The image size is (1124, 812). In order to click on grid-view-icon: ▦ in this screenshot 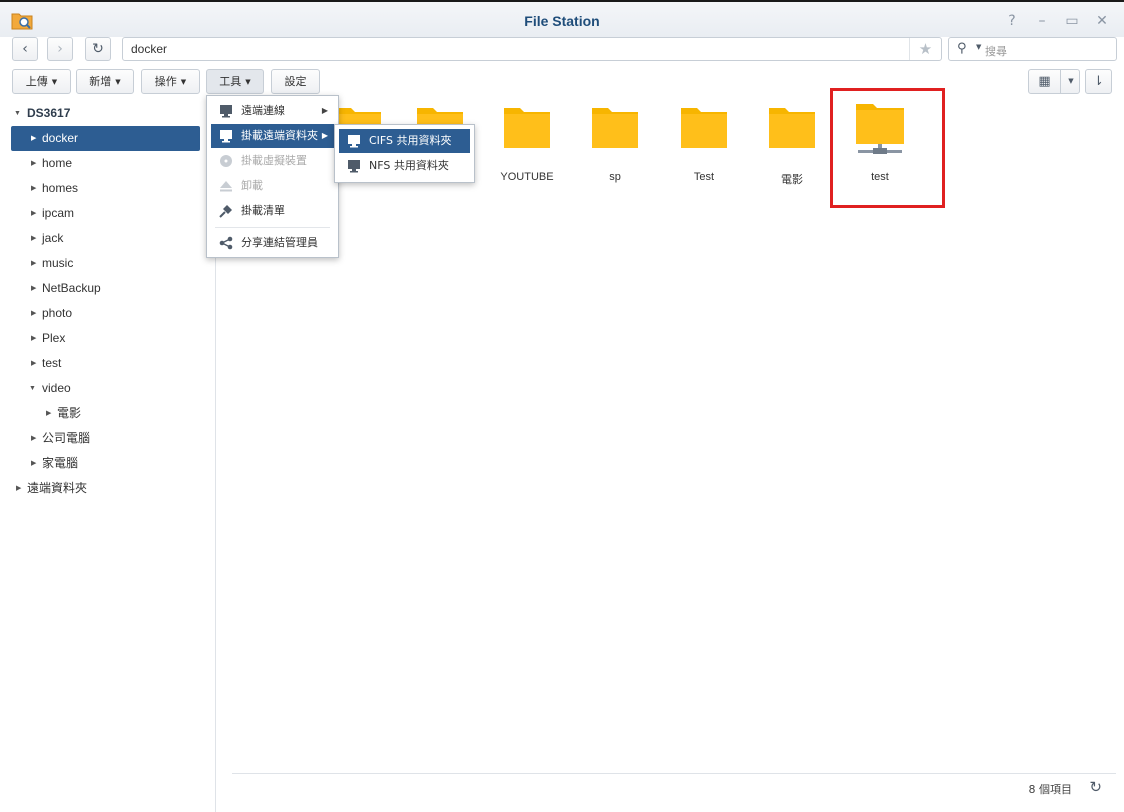, I will do `click(1045, 81)`.